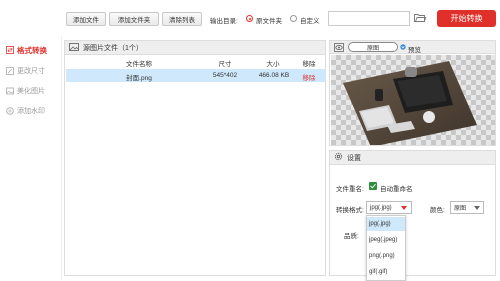  I want to click on preview-panel: 原图 预览, so click(412, 93).